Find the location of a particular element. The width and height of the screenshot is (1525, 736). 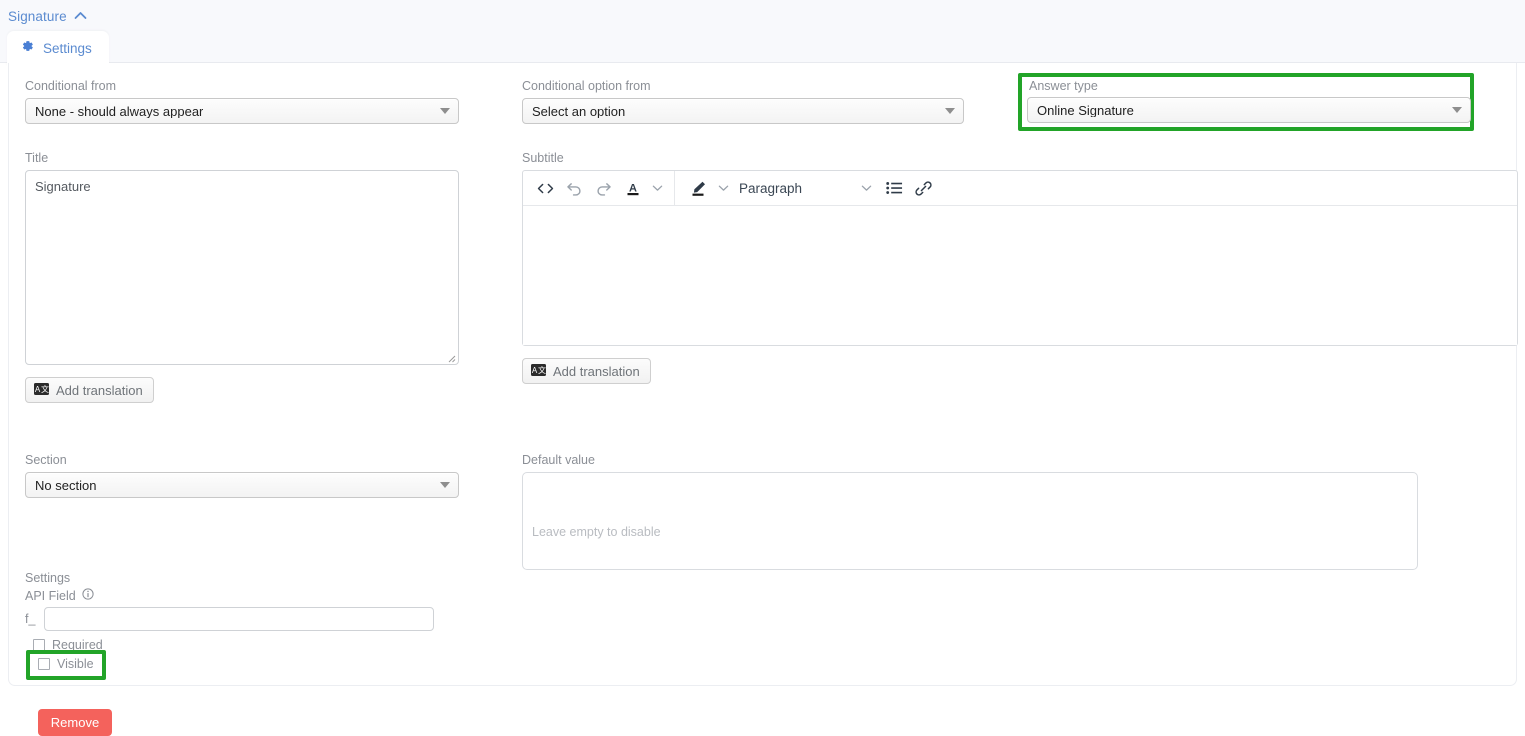

undo-icon is located at coordinates (574, 188).